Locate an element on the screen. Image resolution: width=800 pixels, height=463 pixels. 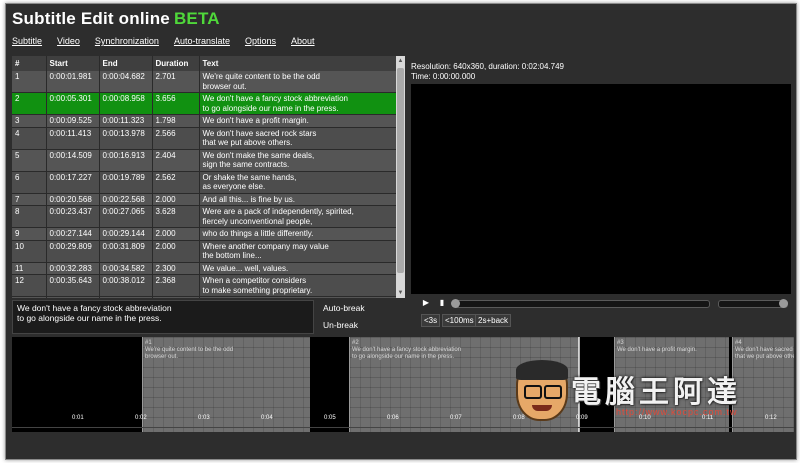
editor-line-1: We don't have a fancy stock abbreviation is located at coordinates (94, 308).